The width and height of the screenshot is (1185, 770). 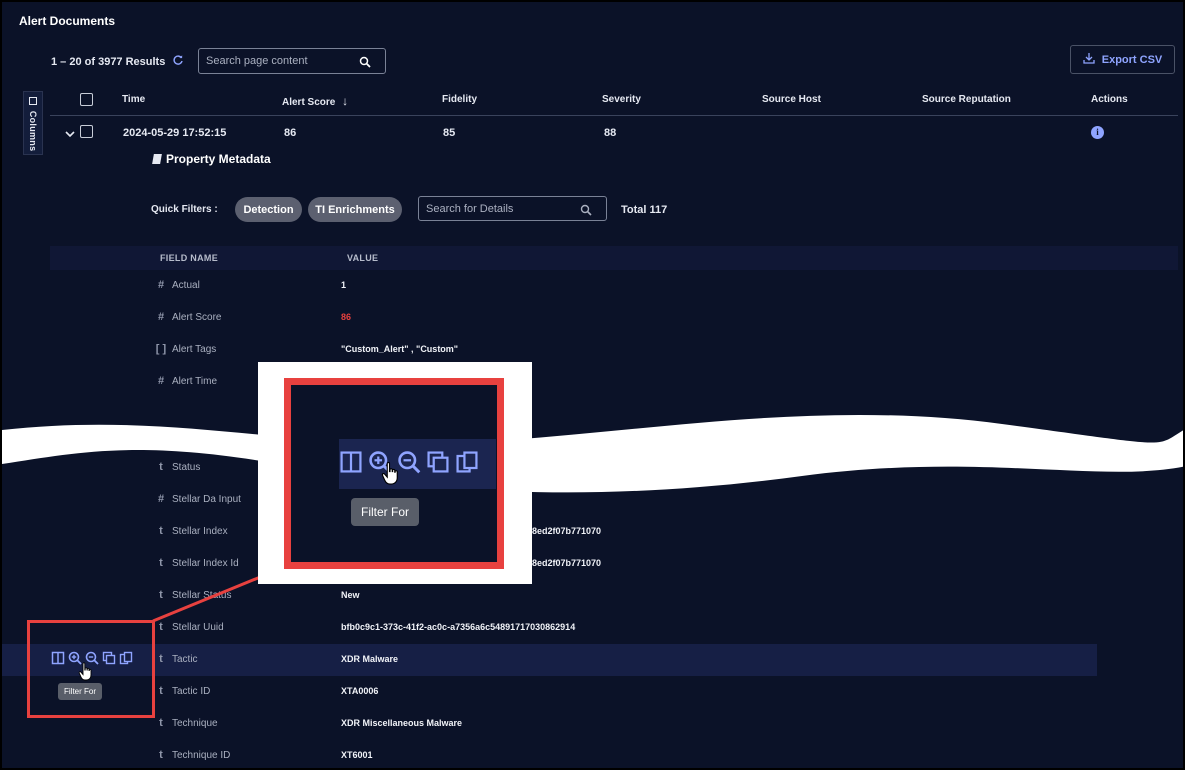 I want to click on zoom-callout: Filter For, so click(x=395, y=473).